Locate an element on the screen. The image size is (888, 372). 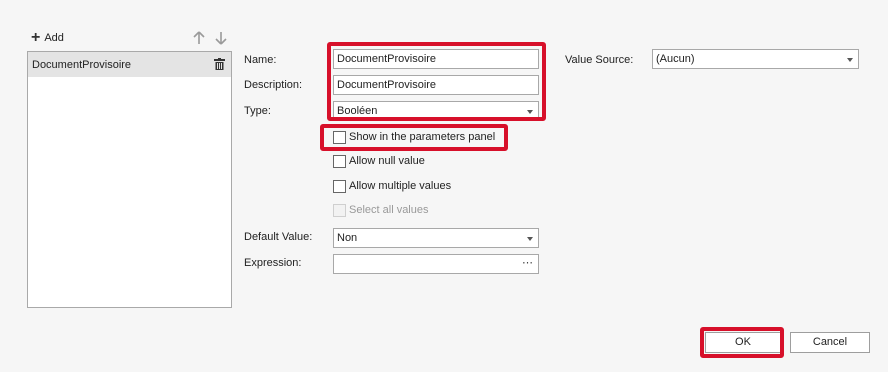
plus-icon: + is located at coordinates (36, 37).